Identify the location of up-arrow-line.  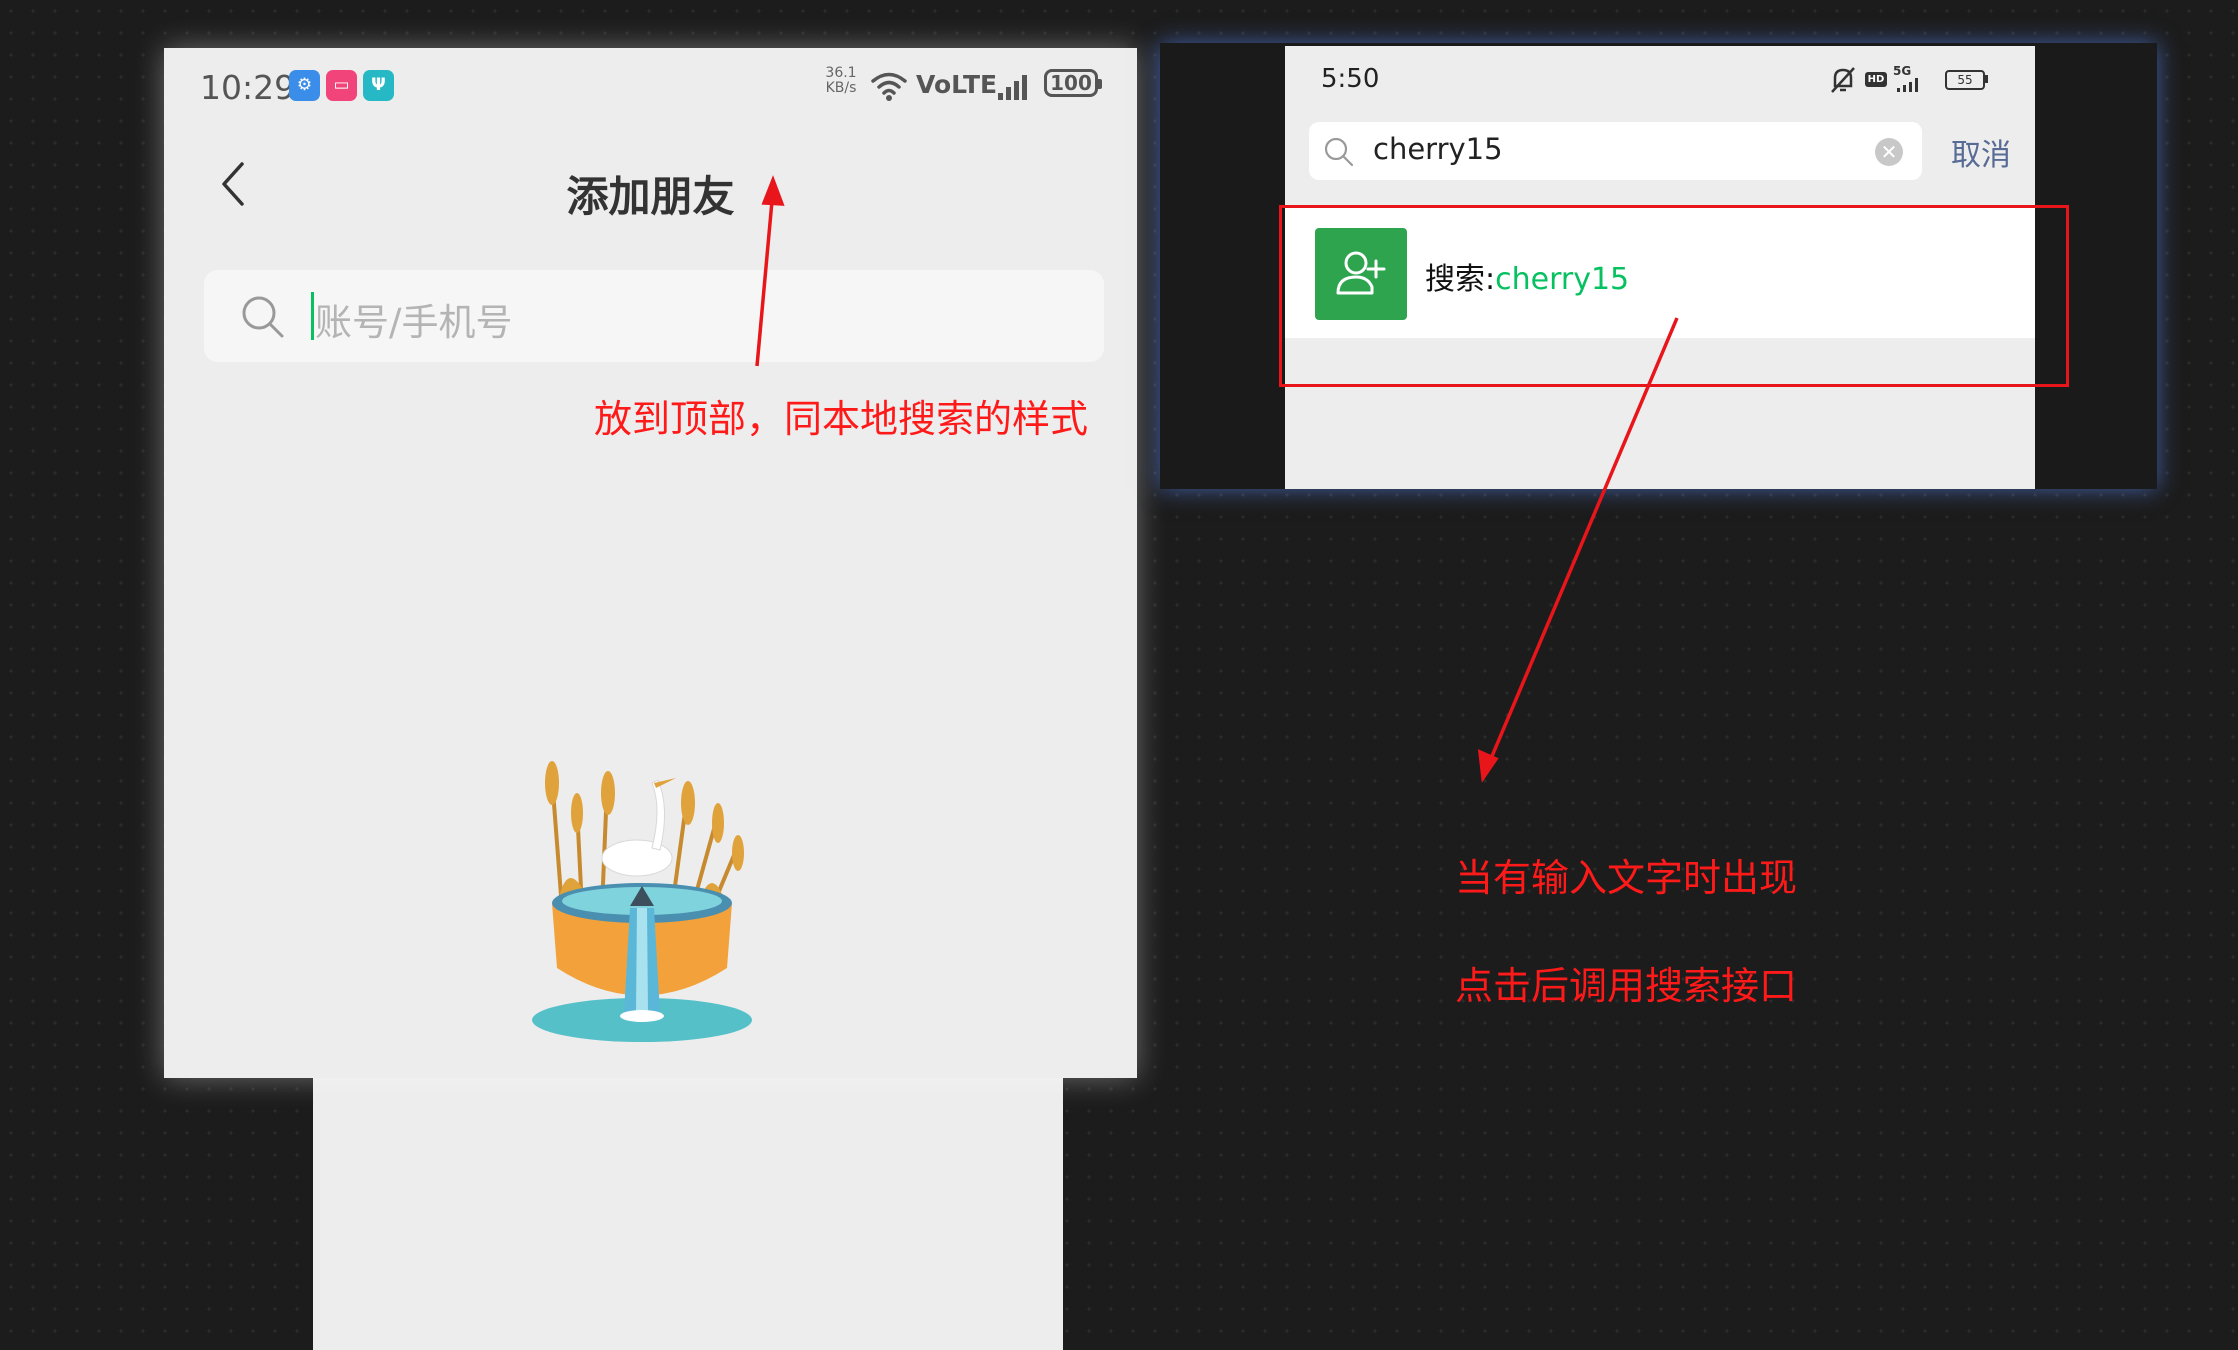
(765, 278).